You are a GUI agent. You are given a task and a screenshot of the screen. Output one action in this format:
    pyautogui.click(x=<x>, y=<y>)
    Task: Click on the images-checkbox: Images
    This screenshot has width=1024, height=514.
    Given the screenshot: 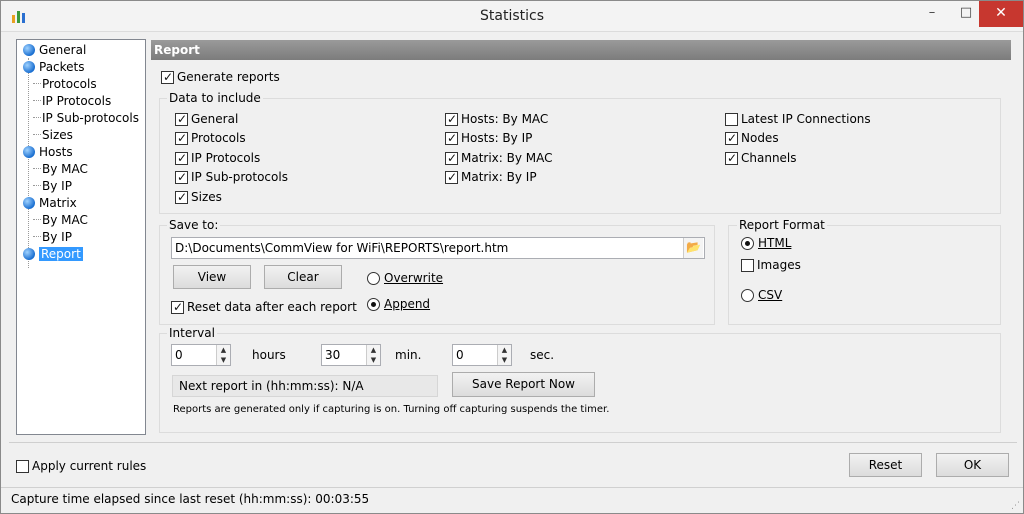 What is the action you would take?
    pyautogui.click(x=771, y=265)
    